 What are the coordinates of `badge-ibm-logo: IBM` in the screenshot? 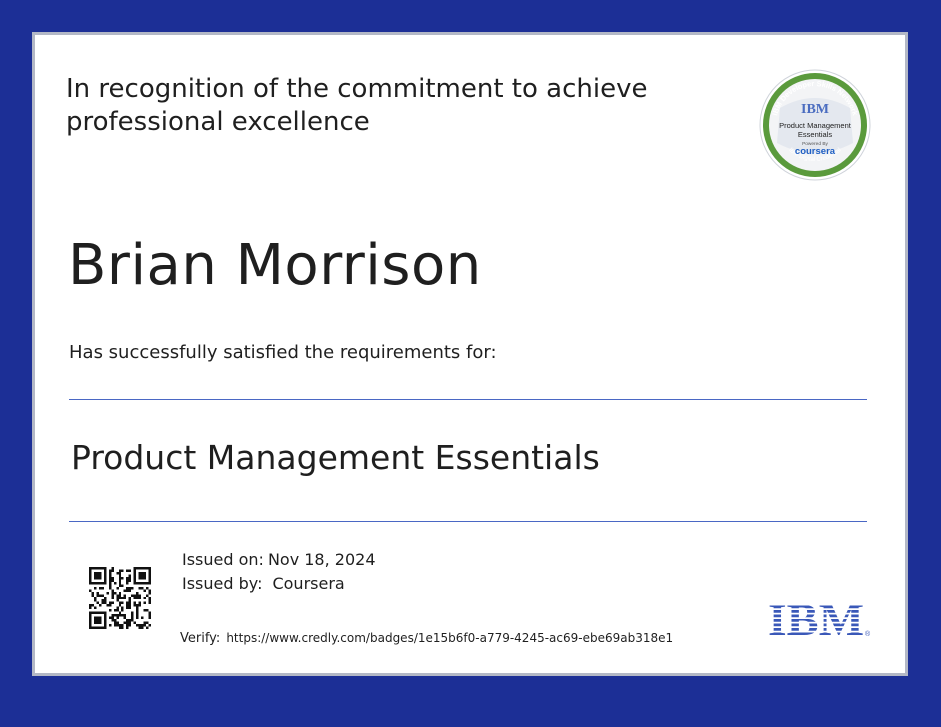 It's located at (815, 109).